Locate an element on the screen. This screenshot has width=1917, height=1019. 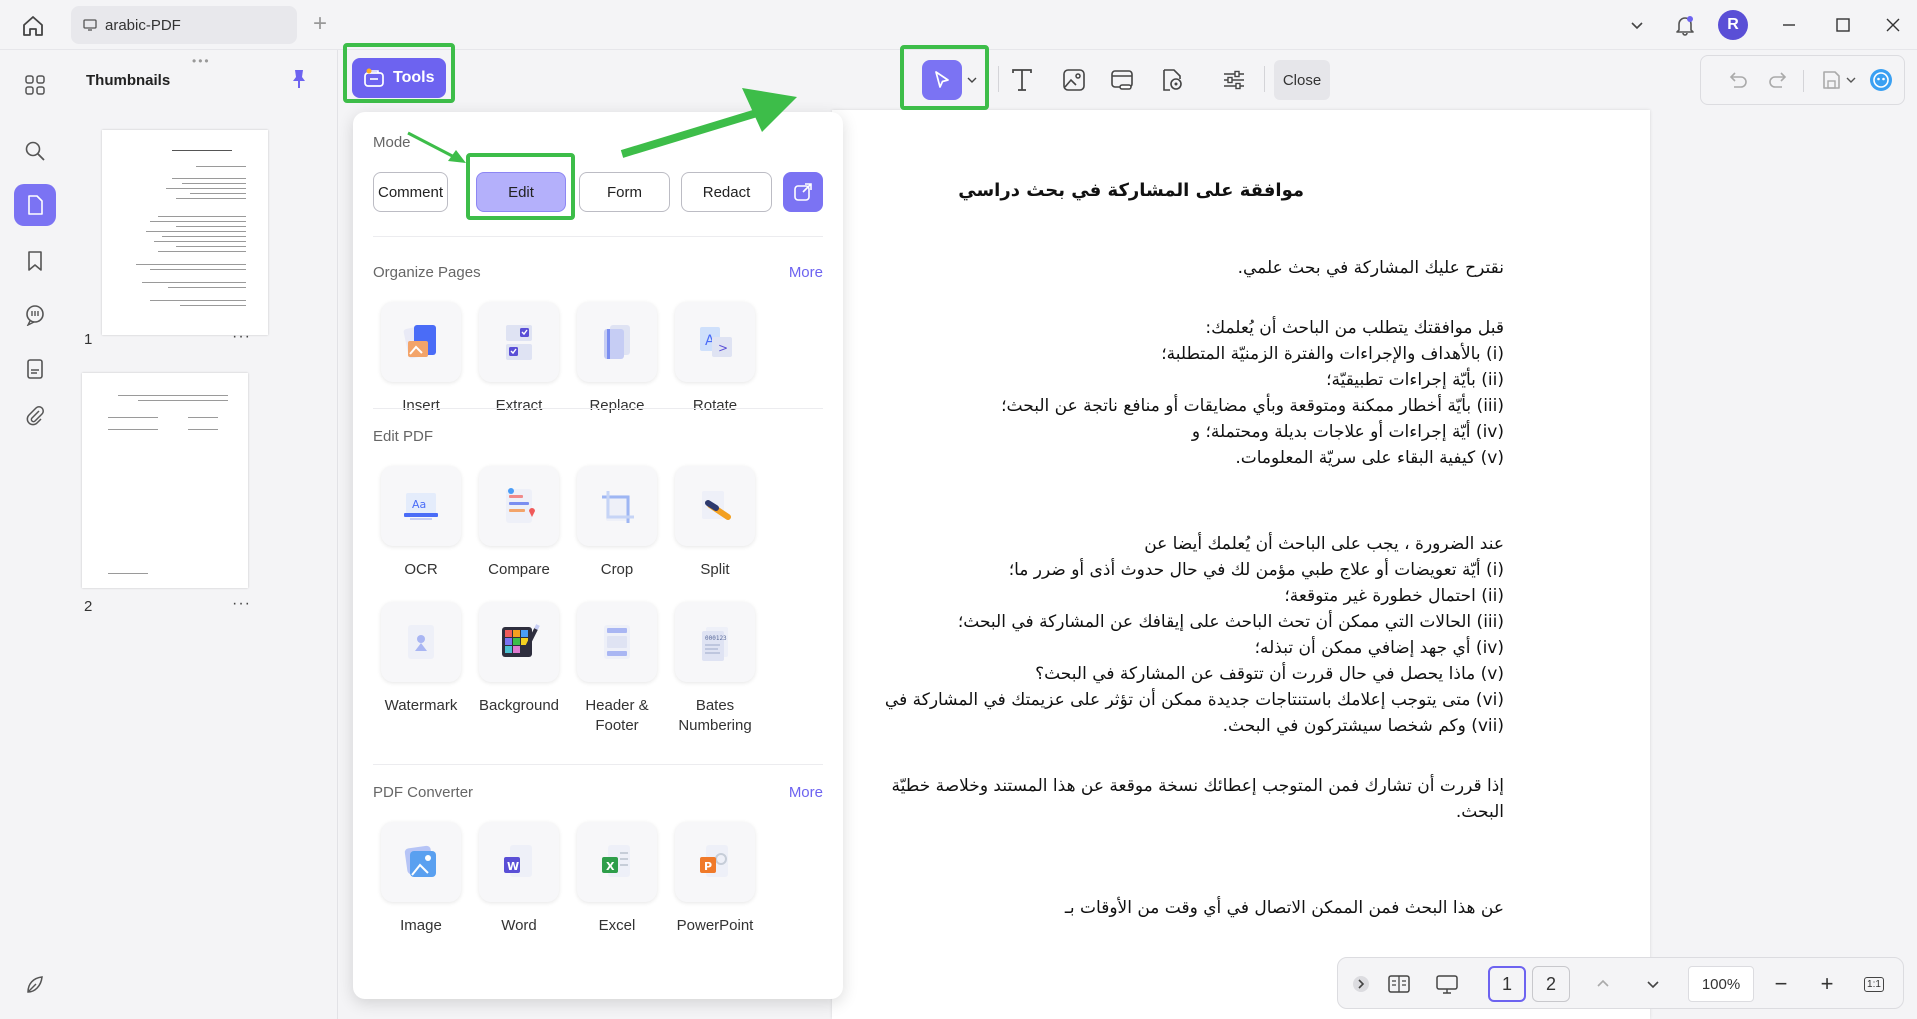
previous-page-icon is located at coordinates (1603, 984).